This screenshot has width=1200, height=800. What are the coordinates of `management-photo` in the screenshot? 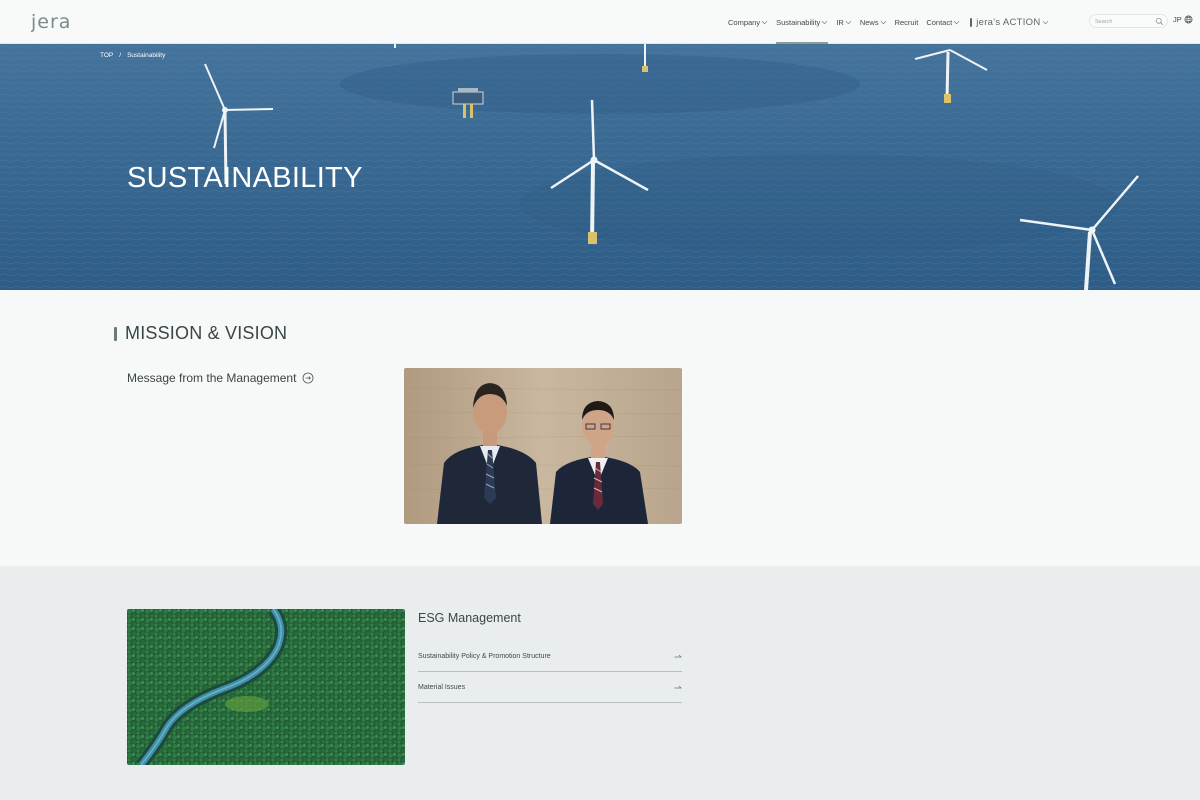 It's located at (543, 446).